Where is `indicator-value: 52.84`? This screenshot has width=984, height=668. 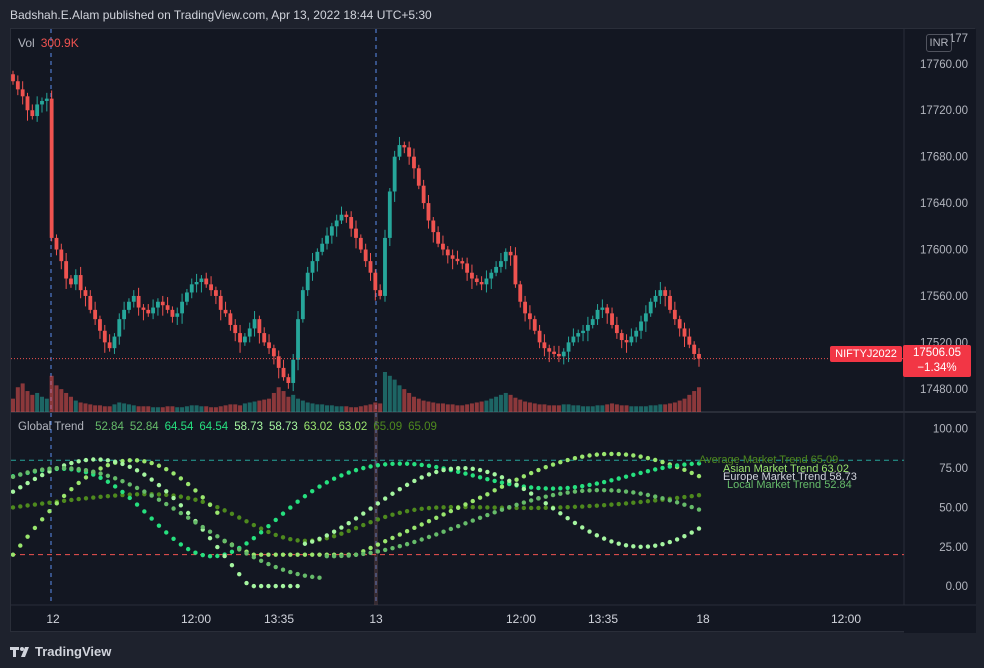 indicator-value: 52.84 is located at coordinates (144, 427).